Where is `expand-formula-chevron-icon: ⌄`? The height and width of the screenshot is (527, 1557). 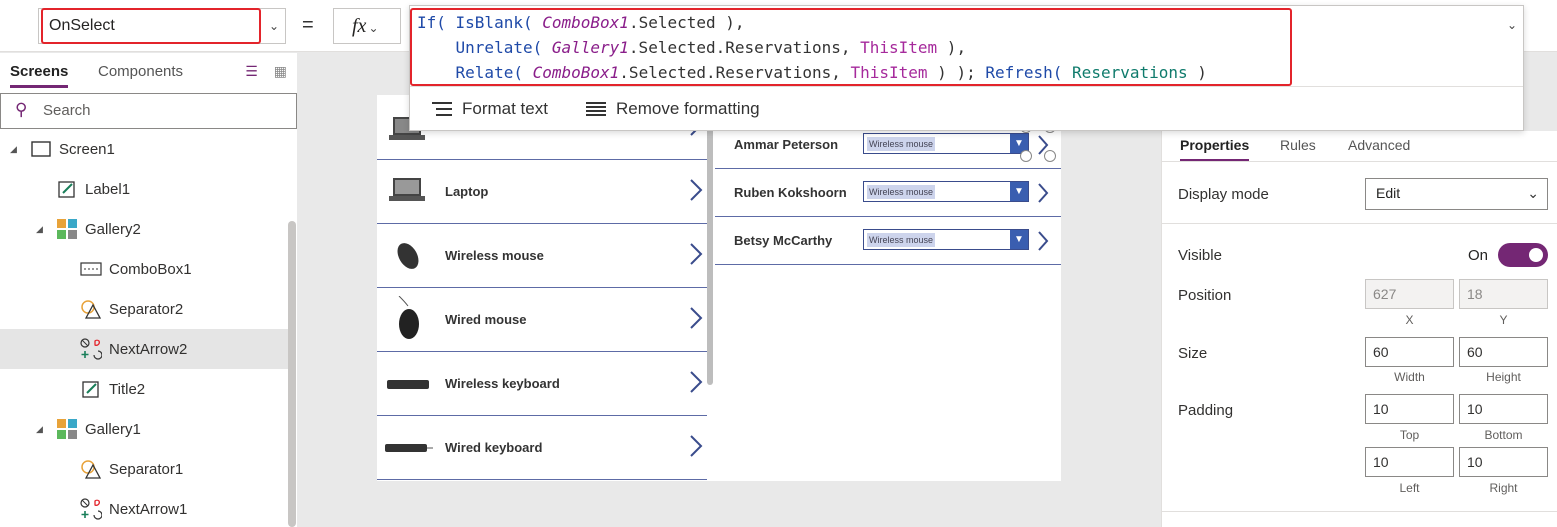
expand-formula-chevron-icon: ⌄ is located at coordinates (1512, 25).